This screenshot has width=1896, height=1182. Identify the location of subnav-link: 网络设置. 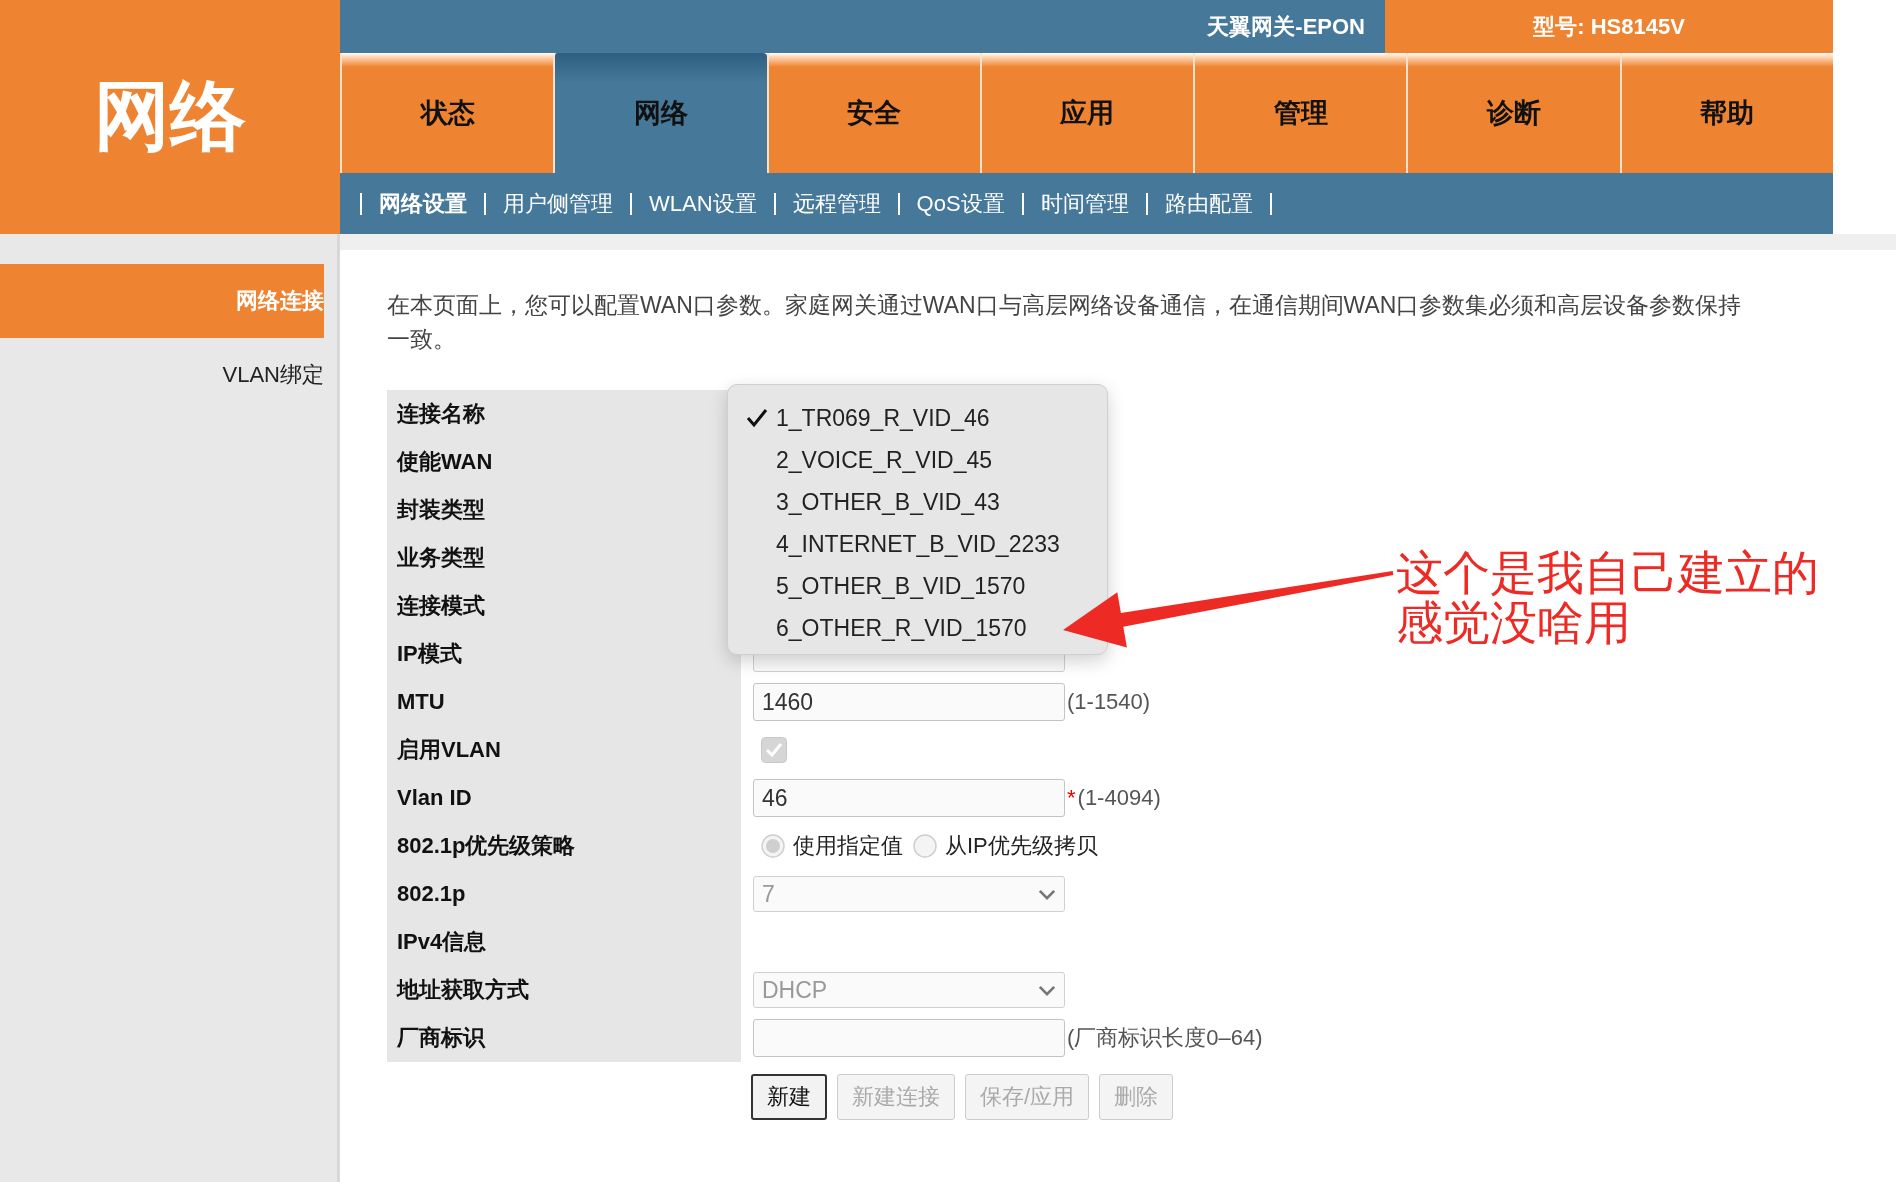
(423, 203).